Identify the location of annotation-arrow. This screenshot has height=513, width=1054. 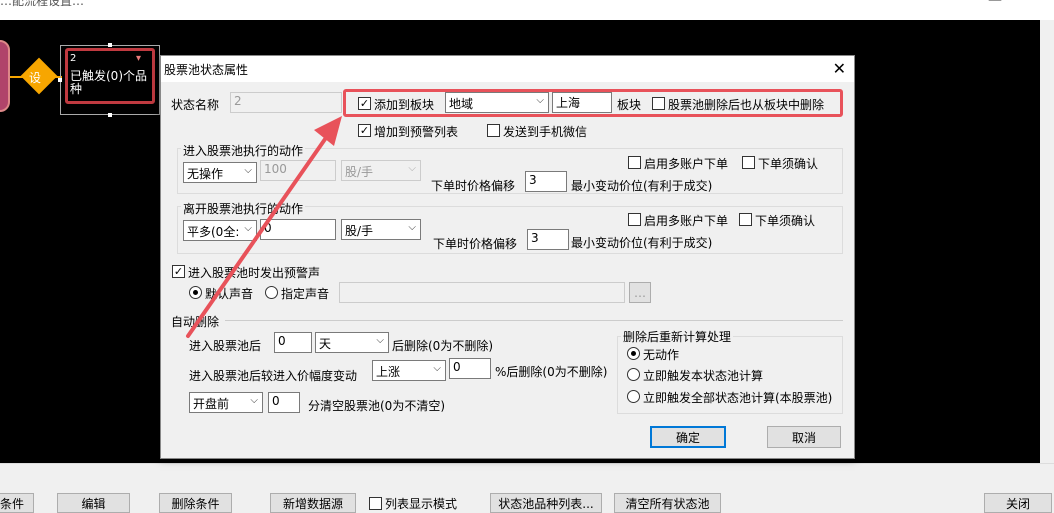
(264, 227).